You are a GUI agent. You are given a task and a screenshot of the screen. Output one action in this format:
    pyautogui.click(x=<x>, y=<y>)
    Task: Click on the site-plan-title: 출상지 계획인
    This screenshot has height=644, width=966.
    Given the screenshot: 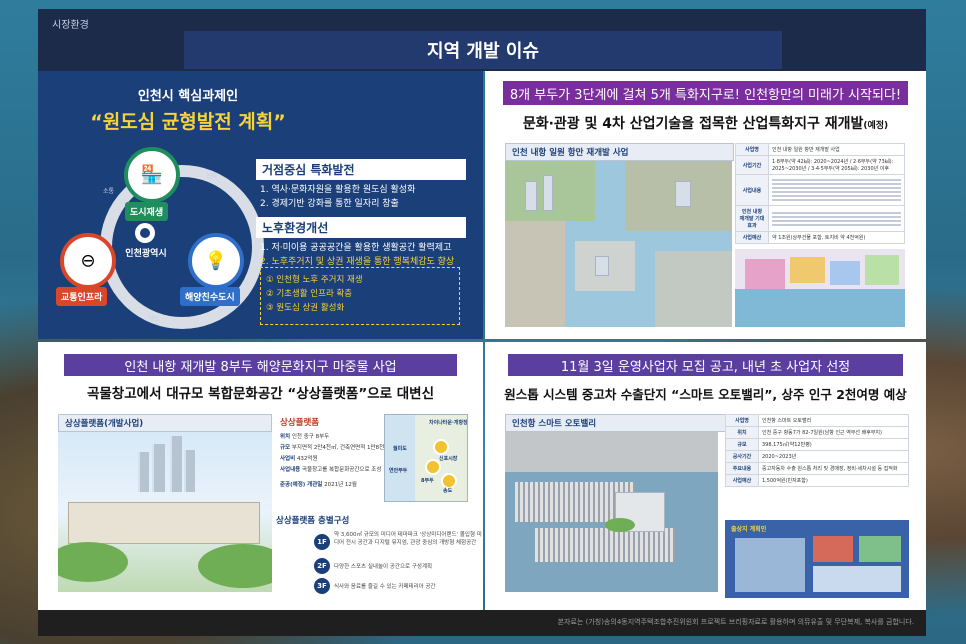 What is the action you would take?
    pyautogui.click(x=749, y=529)
    